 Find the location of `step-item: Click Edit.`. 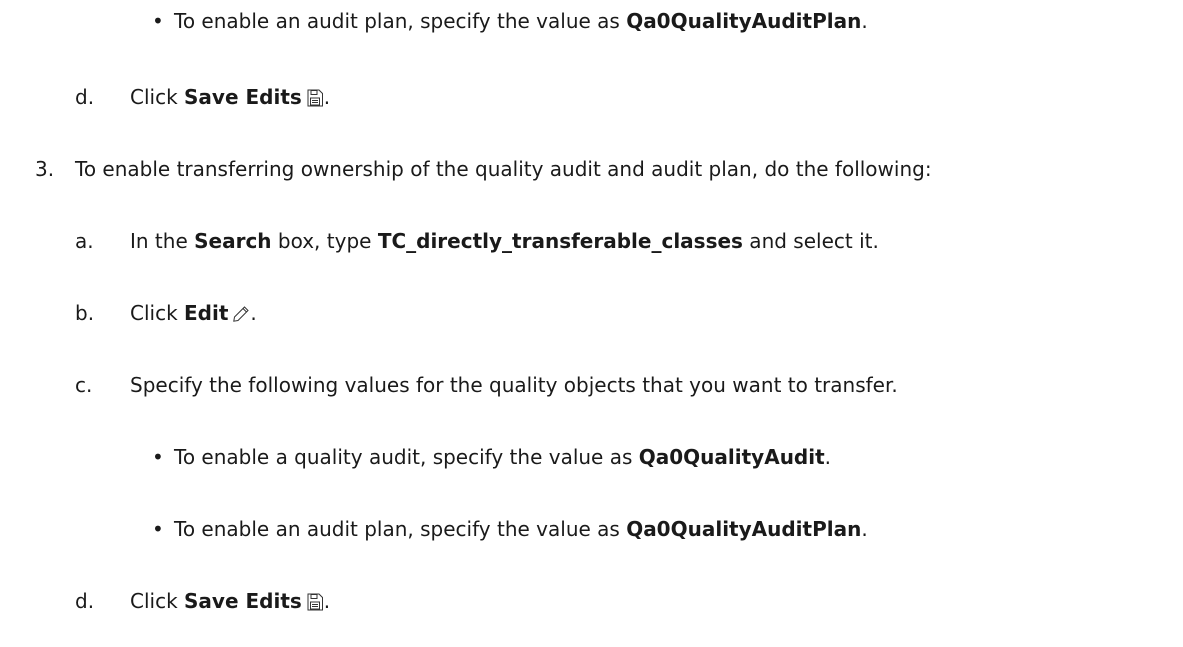

step-item: Click Edit. is located at coordinates (193, 313).